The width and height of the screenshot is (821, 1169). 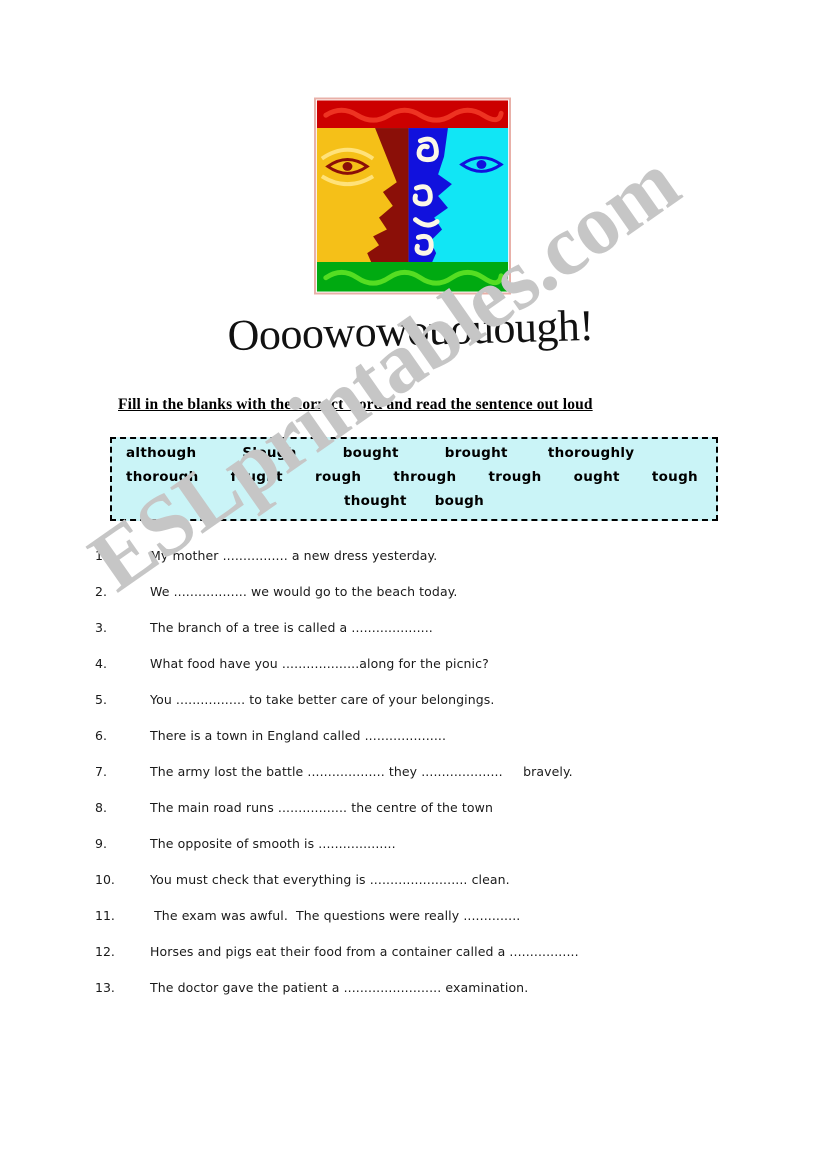 I want to click on word-bank-word: rough, so click(x=338, y=477).